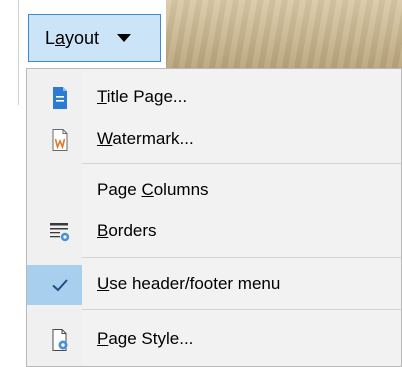 Image resolution: width=402 pixels, height=367 pixels. Describe the element at coordinates (60, 285) in the screenshot. I see `checkmark-icon` at that location.